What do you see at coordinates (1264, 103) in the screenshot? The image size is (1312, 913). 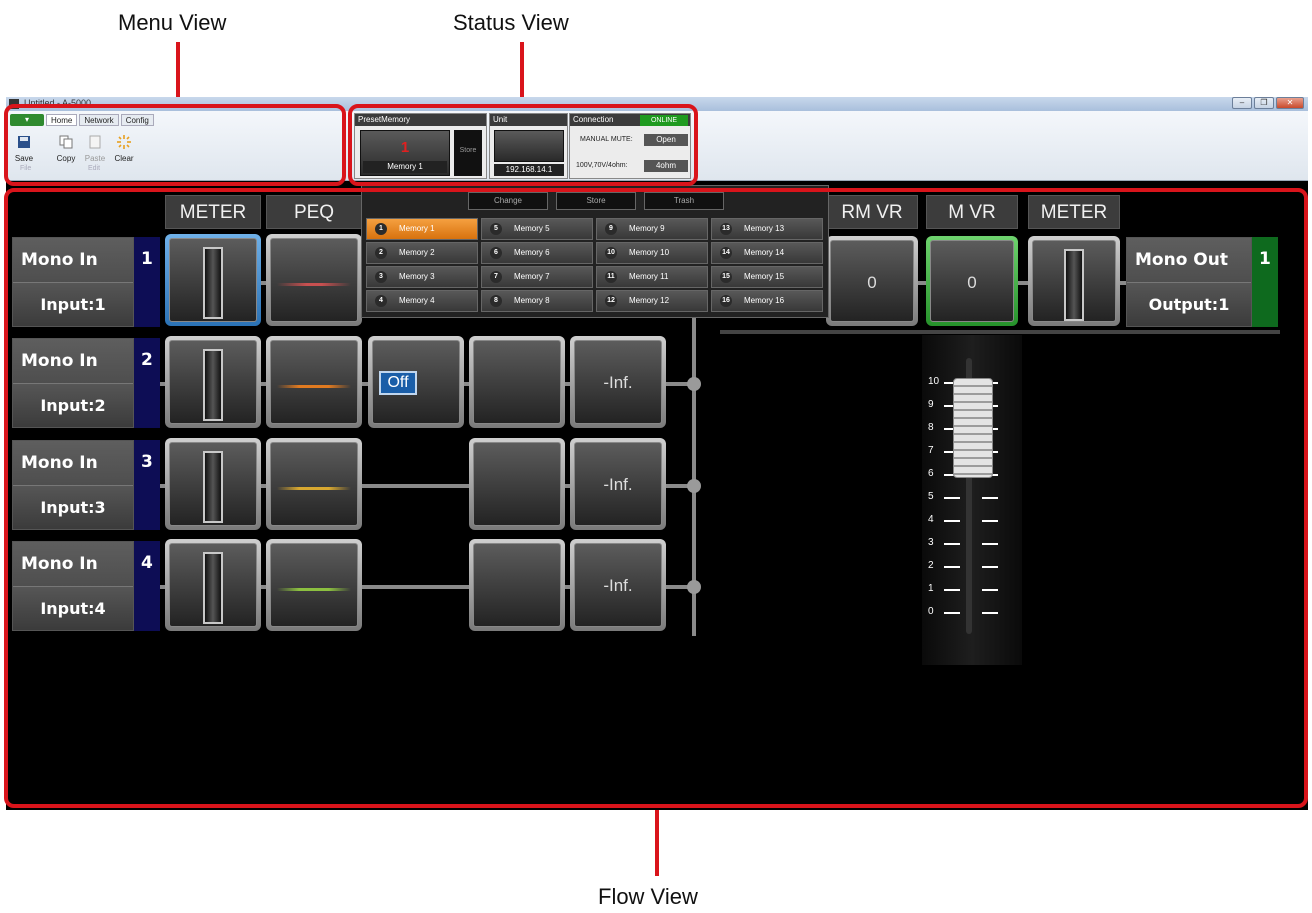 I see `restore-button: ❐` at bounding box center [1264, 103].